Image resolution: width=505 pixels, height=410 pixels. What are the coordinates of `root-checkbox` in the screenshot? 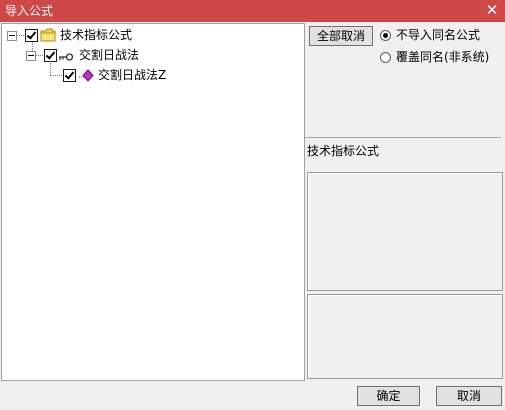 It's located at (31, 35).